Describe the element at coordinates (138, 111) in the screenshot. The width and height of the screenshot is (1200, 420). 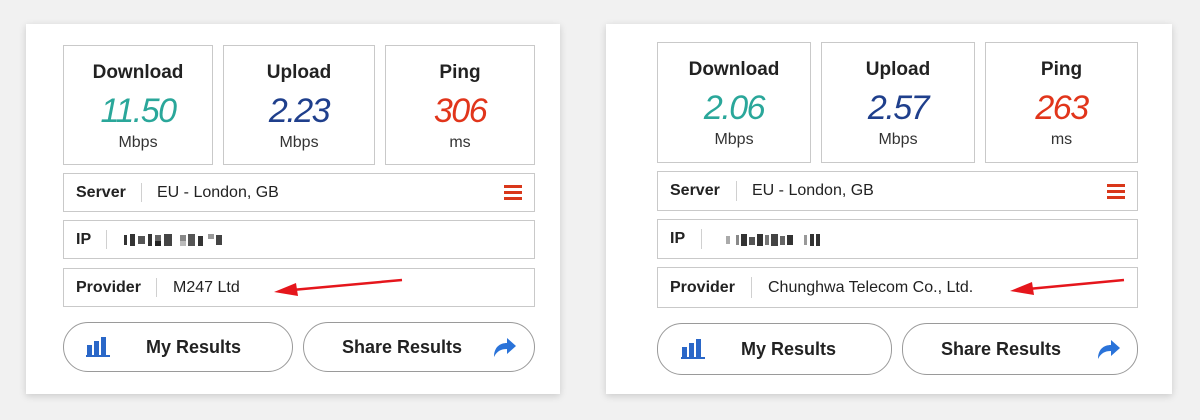
I see `download-value: 11.50` at that location.